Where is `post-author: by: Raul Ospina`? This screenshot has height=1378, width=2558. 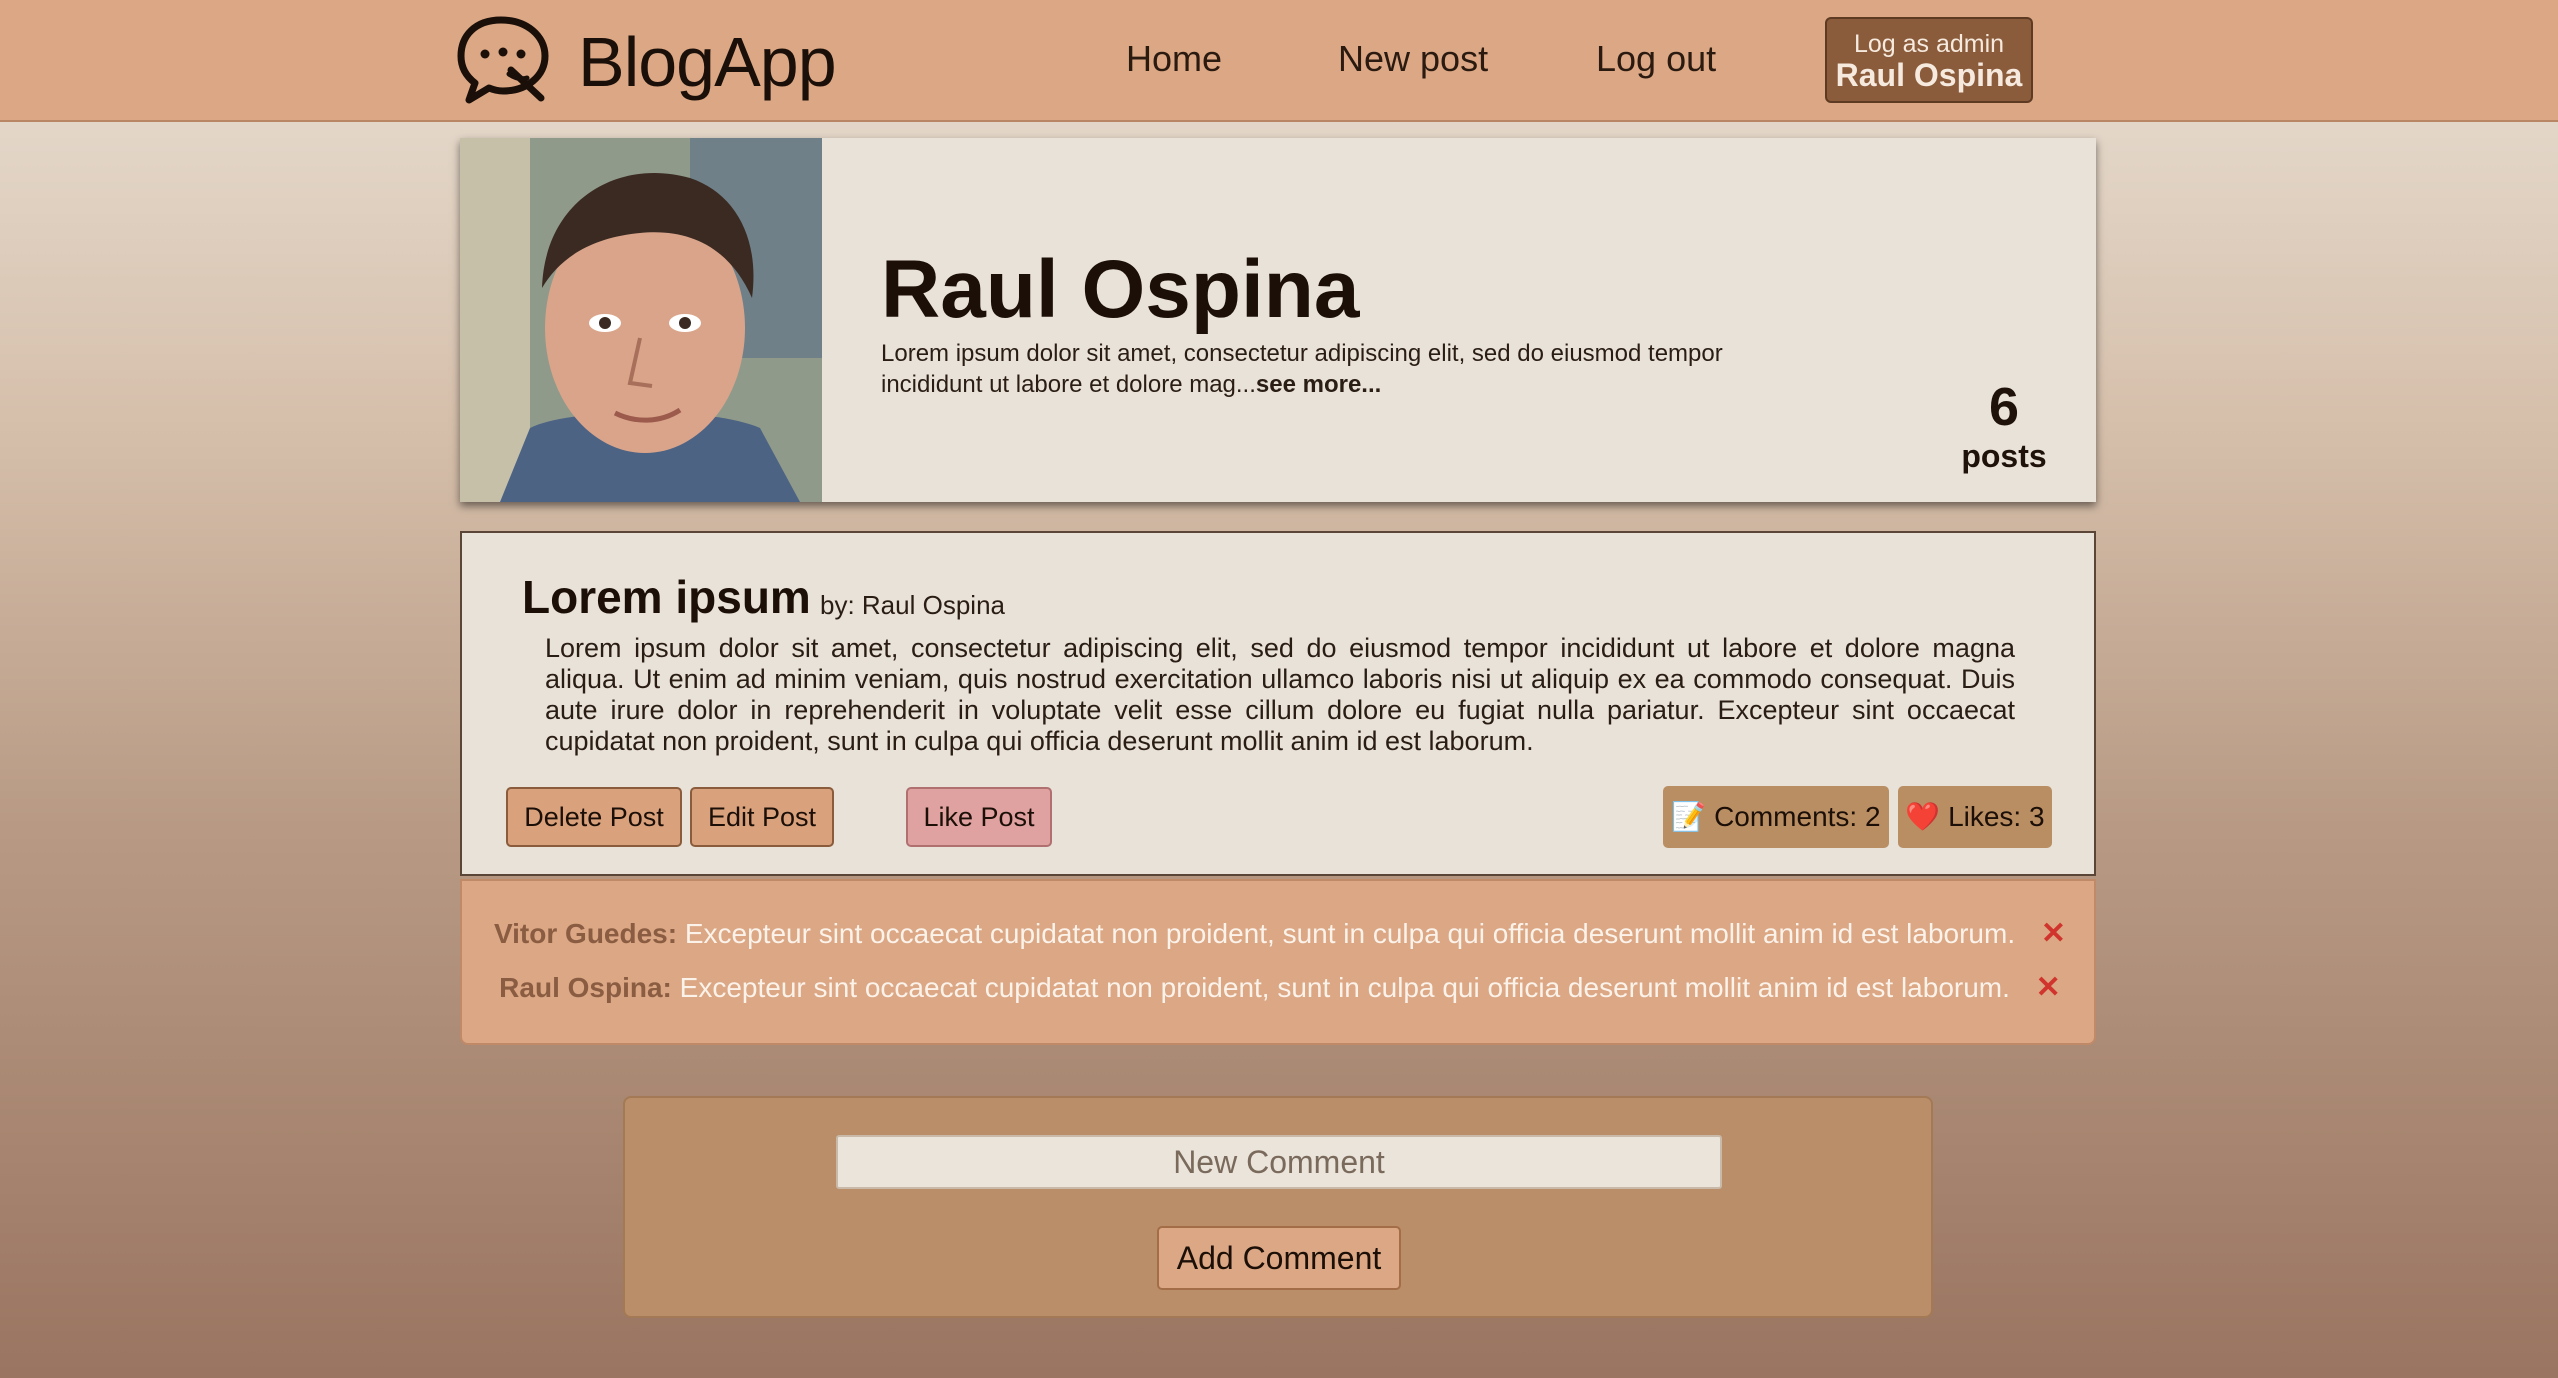
post-author: by: Raul Ospina is located at coordinates (912, 605).